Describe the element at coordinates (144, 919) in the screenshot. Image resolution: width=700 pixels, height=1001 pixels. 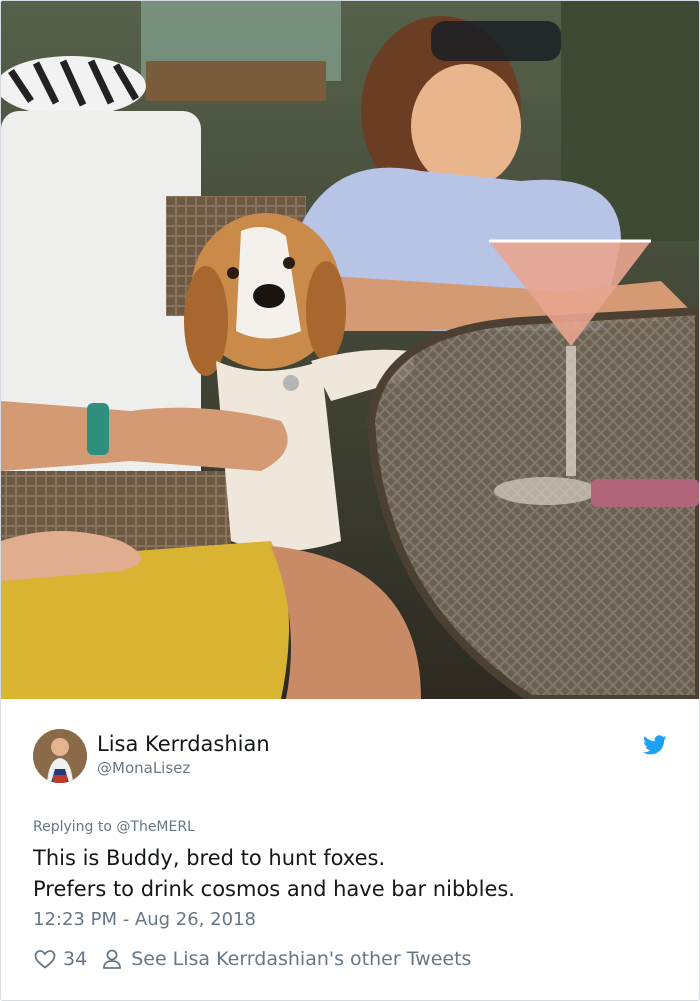
I see `tweet-timestamp: 12:23 PM - Aug 26, 2018` at that location.